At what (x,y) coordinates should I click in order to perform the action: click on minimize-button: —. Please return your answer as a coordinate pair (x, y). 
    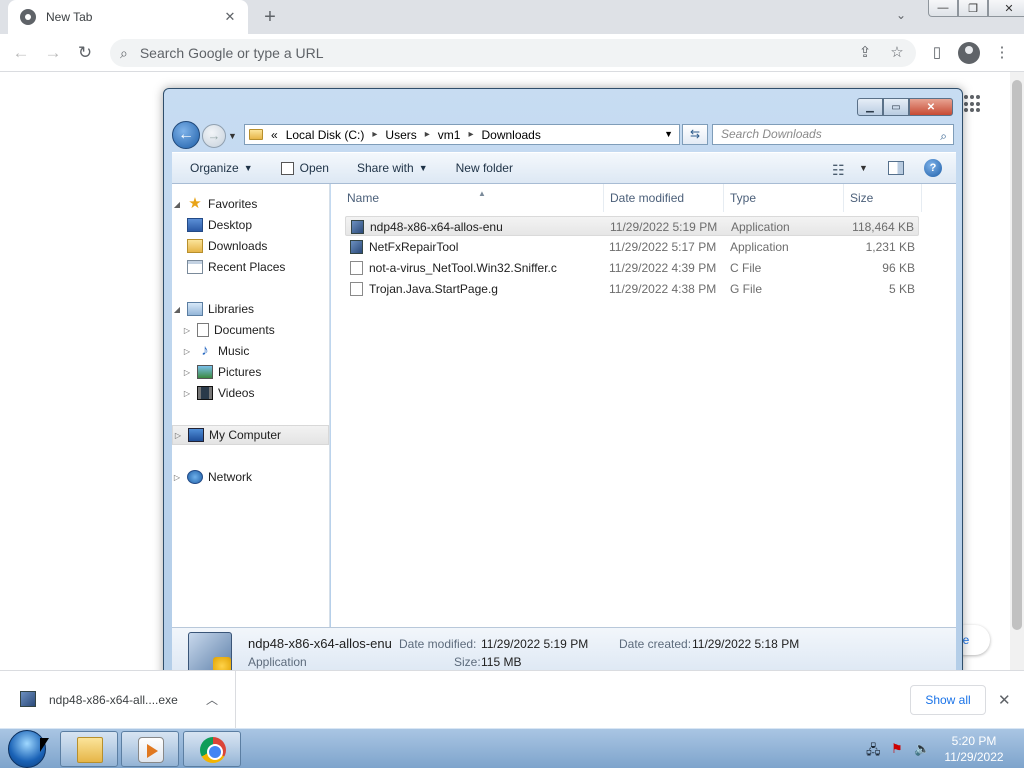
    Looking at the image, I should click on (943, 8).